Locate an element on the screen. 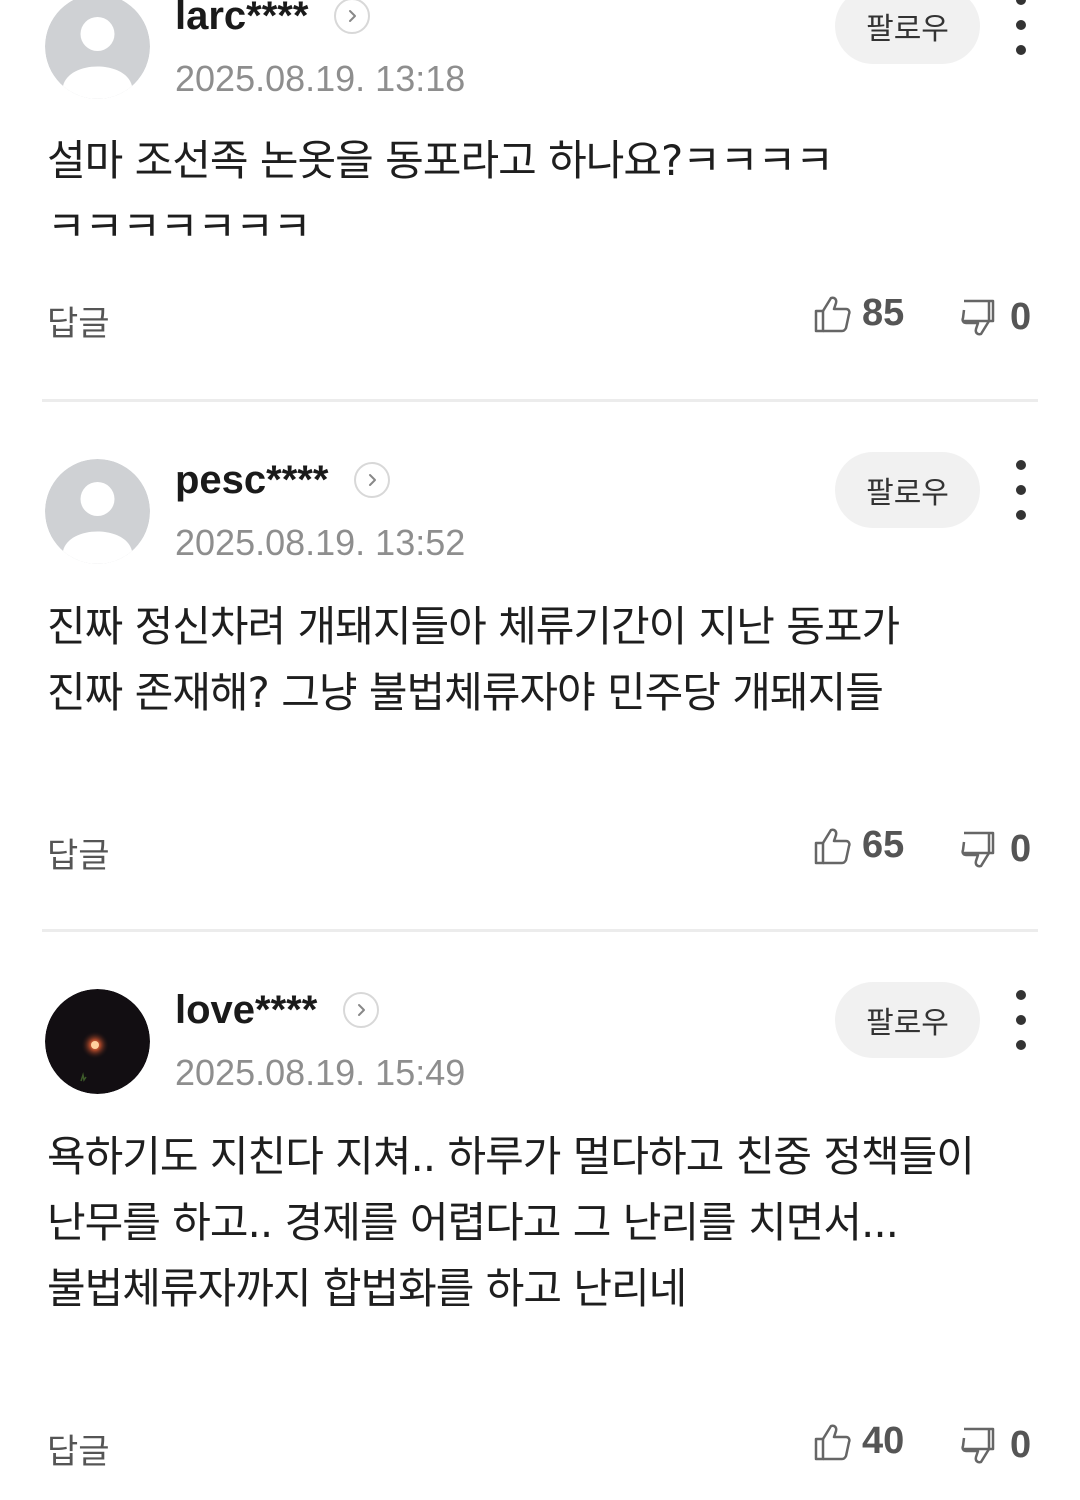  like-button: 40 is located at coordinates (858, 1441).